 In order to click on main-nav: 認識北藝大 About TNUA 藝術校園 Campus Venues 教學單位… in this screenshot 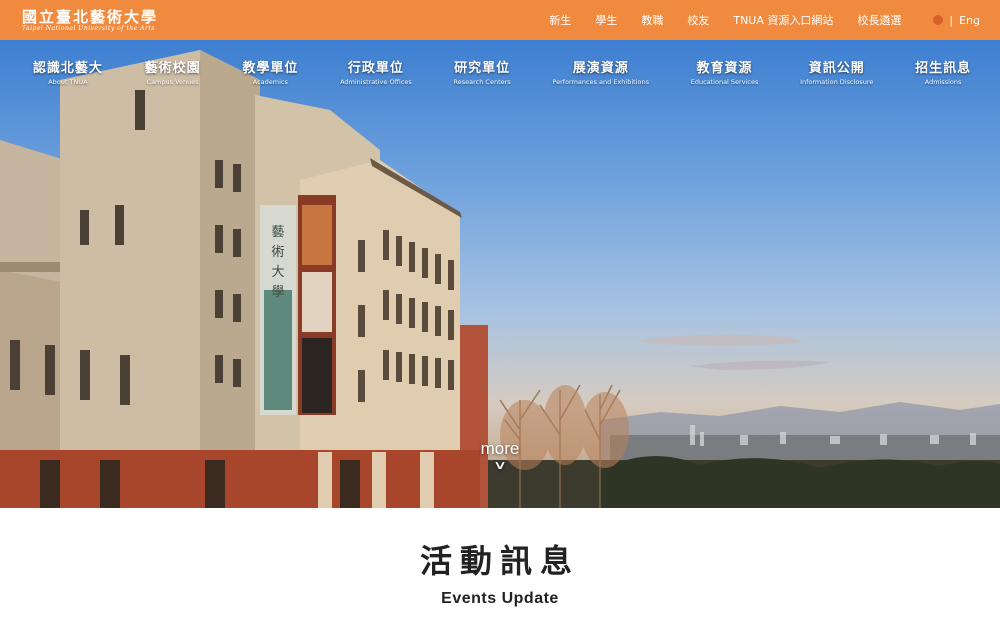, I will do `click(500, 80)`.